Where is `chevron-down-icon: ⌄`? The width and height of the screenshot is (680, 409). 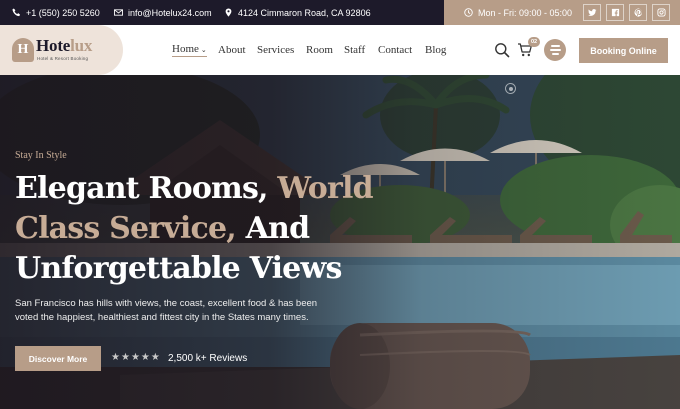
chevron-down-icon: ⌄ is located at coordinates (203, 50).